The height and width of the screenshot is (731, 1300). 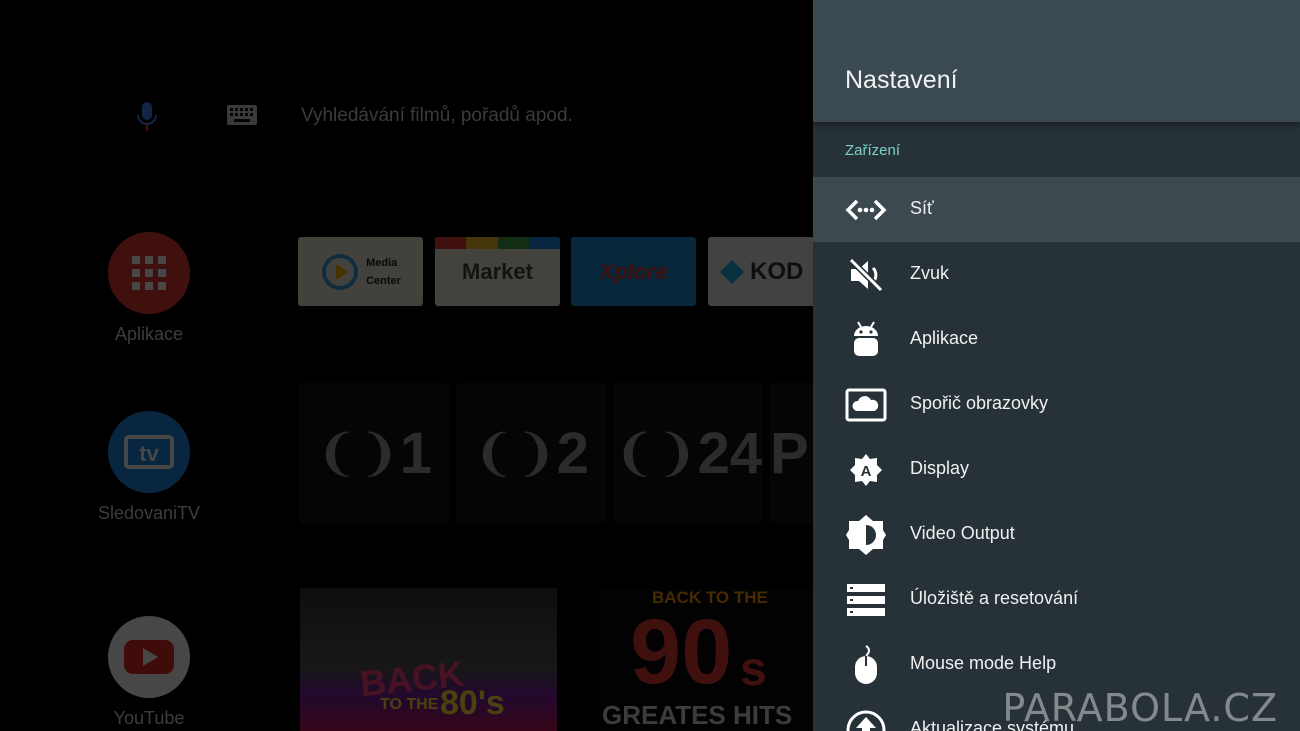 What do you see at coordinates (944, 338) in the screenshot?
I see `settings-item-label: Aplikace` at bounding box center [944, 338].